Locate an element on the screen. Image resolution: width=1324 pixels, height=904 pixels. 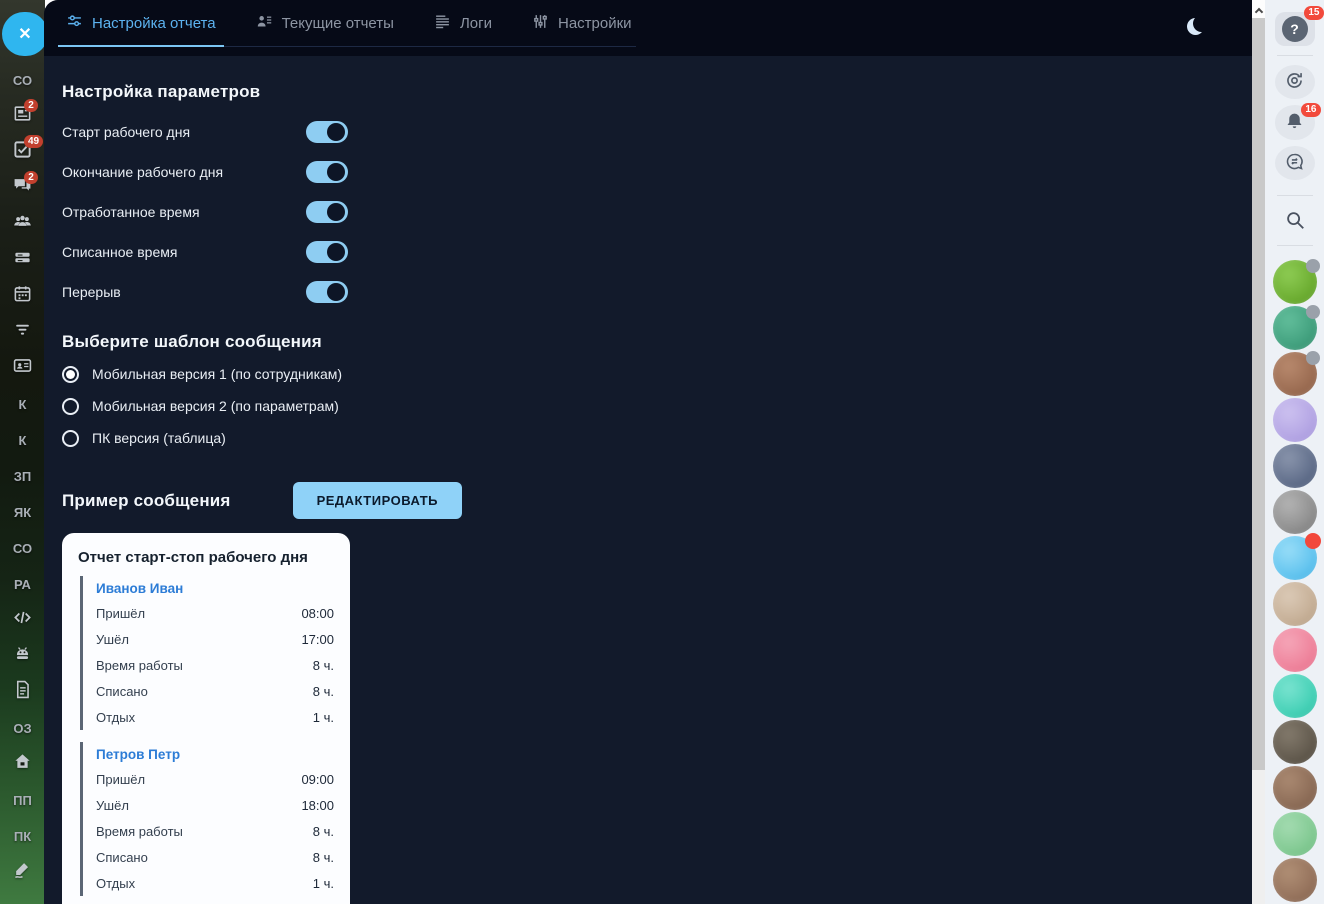
params-title: Настройка параметров is located at coordinates (161, 91).